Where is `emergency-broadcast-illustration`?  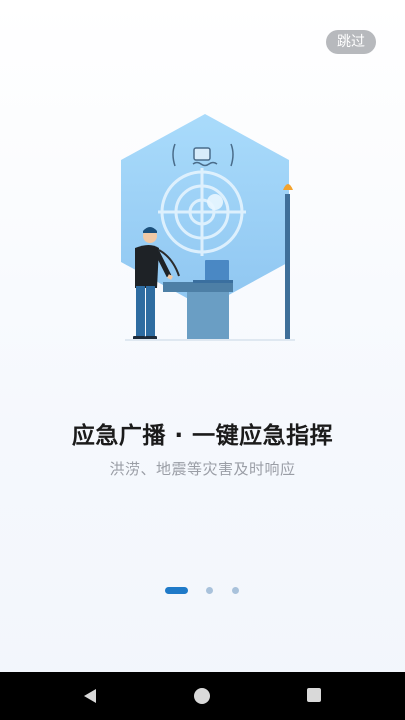
emergency-broadcast-illustration is located at coordinates (208, 227).